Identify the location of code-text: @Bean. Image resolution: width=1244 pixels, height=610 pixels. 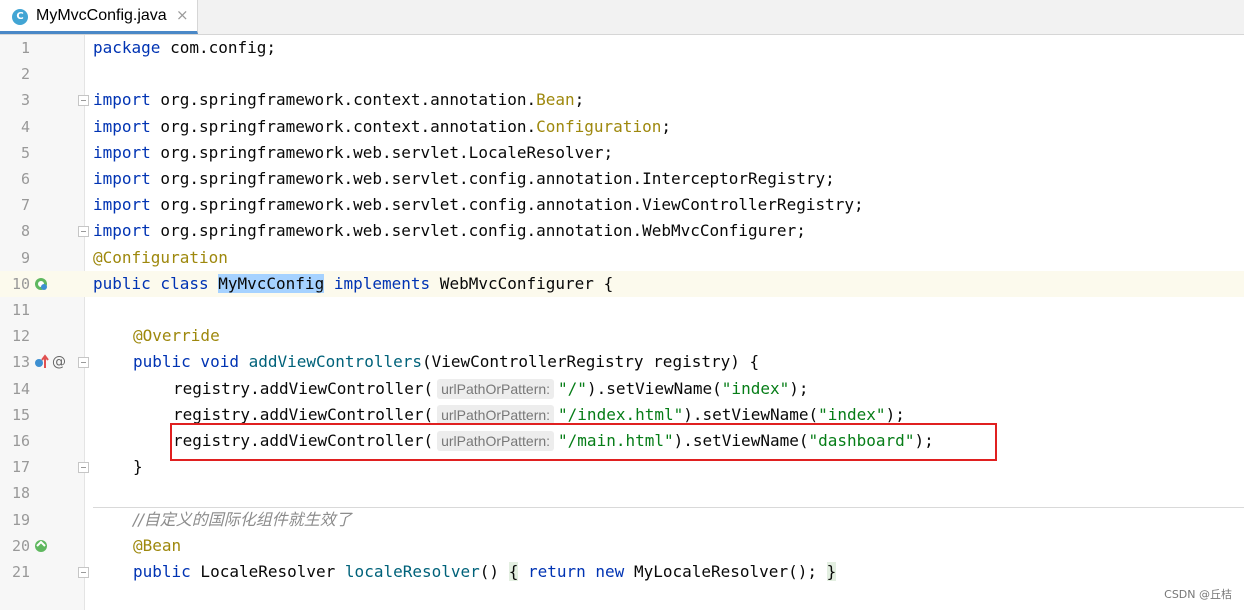
(157, 545).